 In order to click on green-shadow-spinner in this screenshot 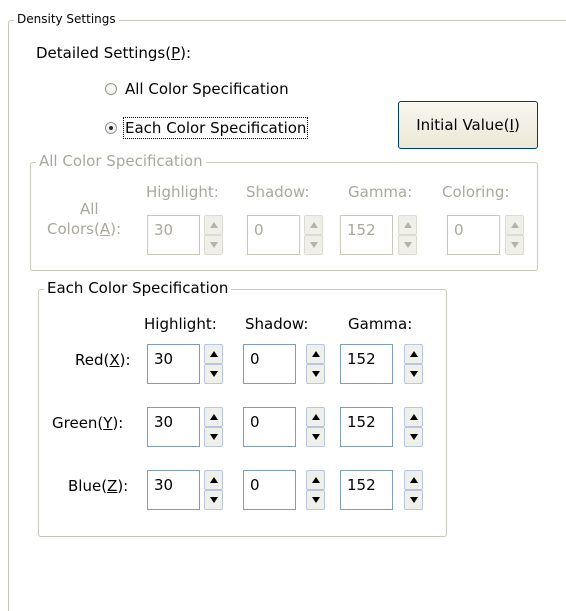, I will do `click(315, 427)`.